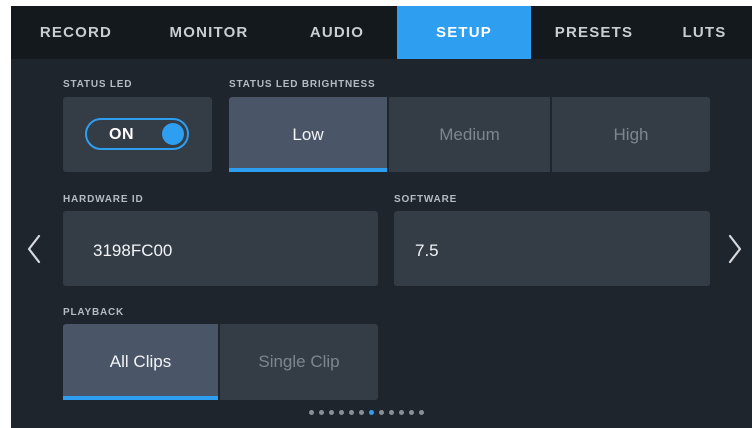 This screenshot has height=428, width=752. Describe the element at coordinates (464, 32) in the screenshot. I see `tab-setup: SETUP` at that location.